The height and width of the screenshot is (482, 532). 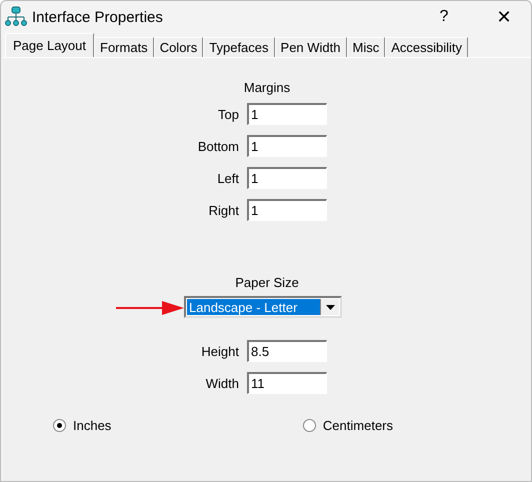 What do you see at coordinates (267, 282) in the screenshot?
I see `section-heading: Paper Size` at bounding box center [267, 282].